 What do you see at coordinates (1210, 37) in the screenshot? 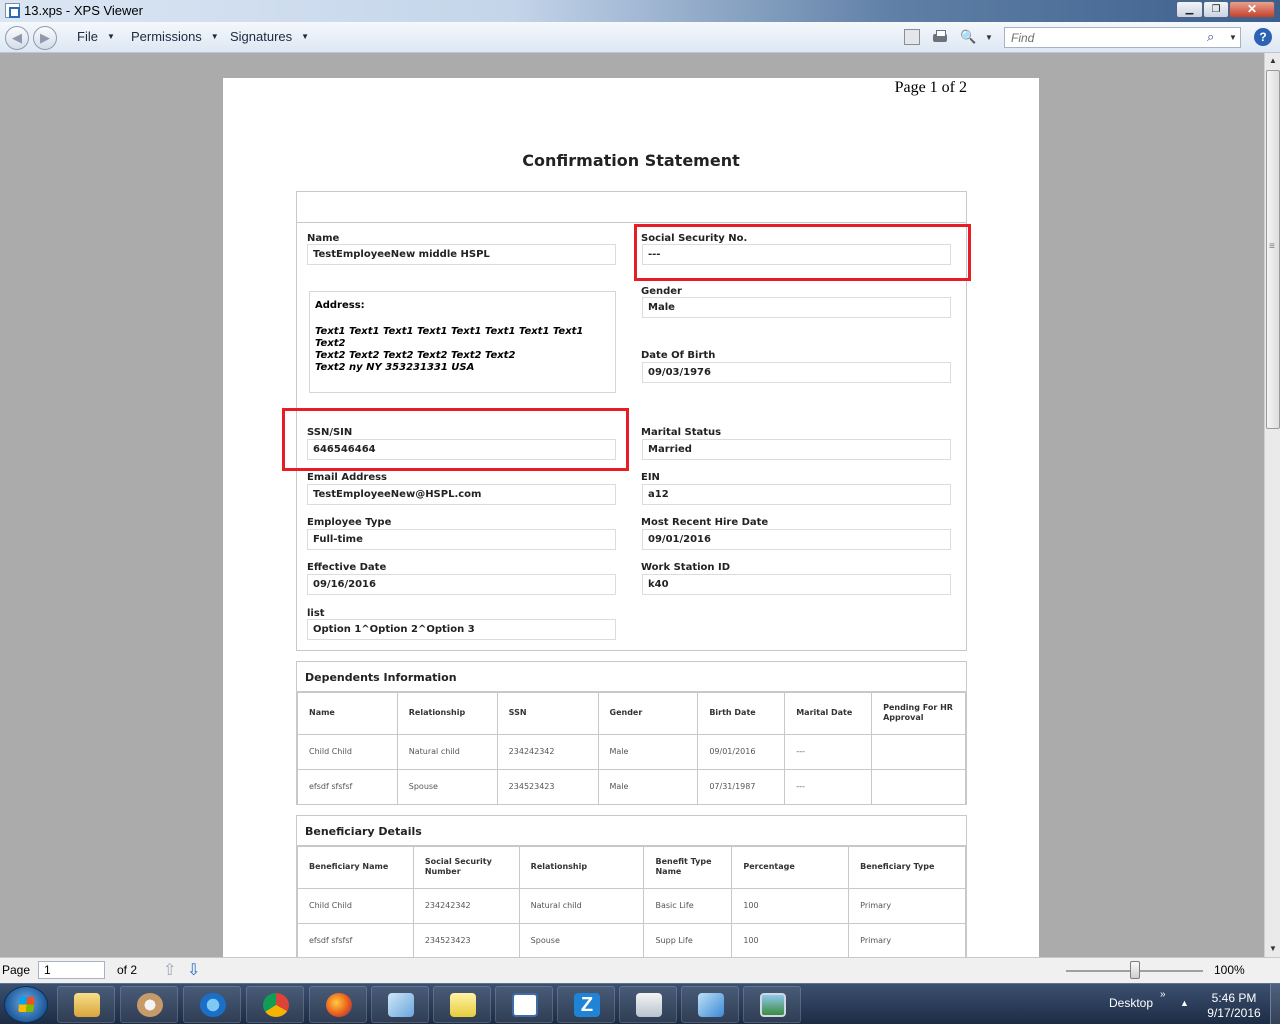
I see `search-icon: ⌕` at bounding box center [1210, 37].